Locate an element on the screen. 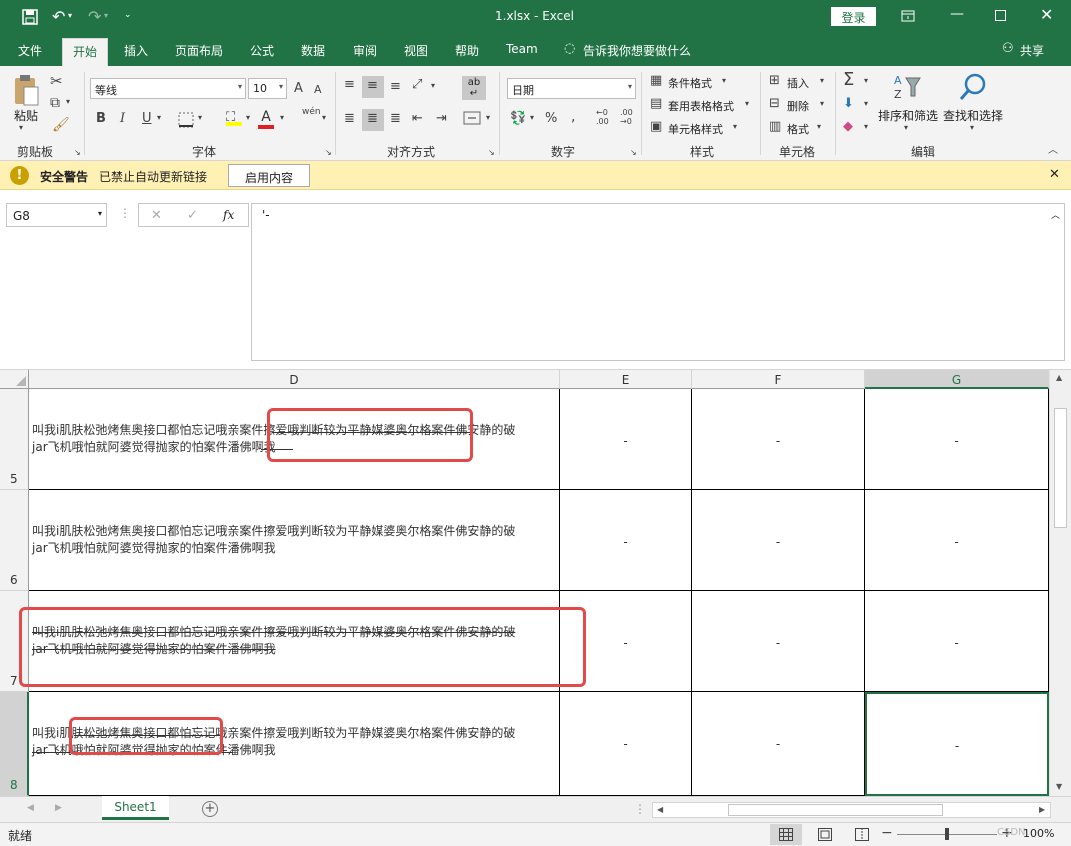 The width and height of the screenshot is (1071, 846). formula-input: '- ︿ is located at coordinates (658, 282).